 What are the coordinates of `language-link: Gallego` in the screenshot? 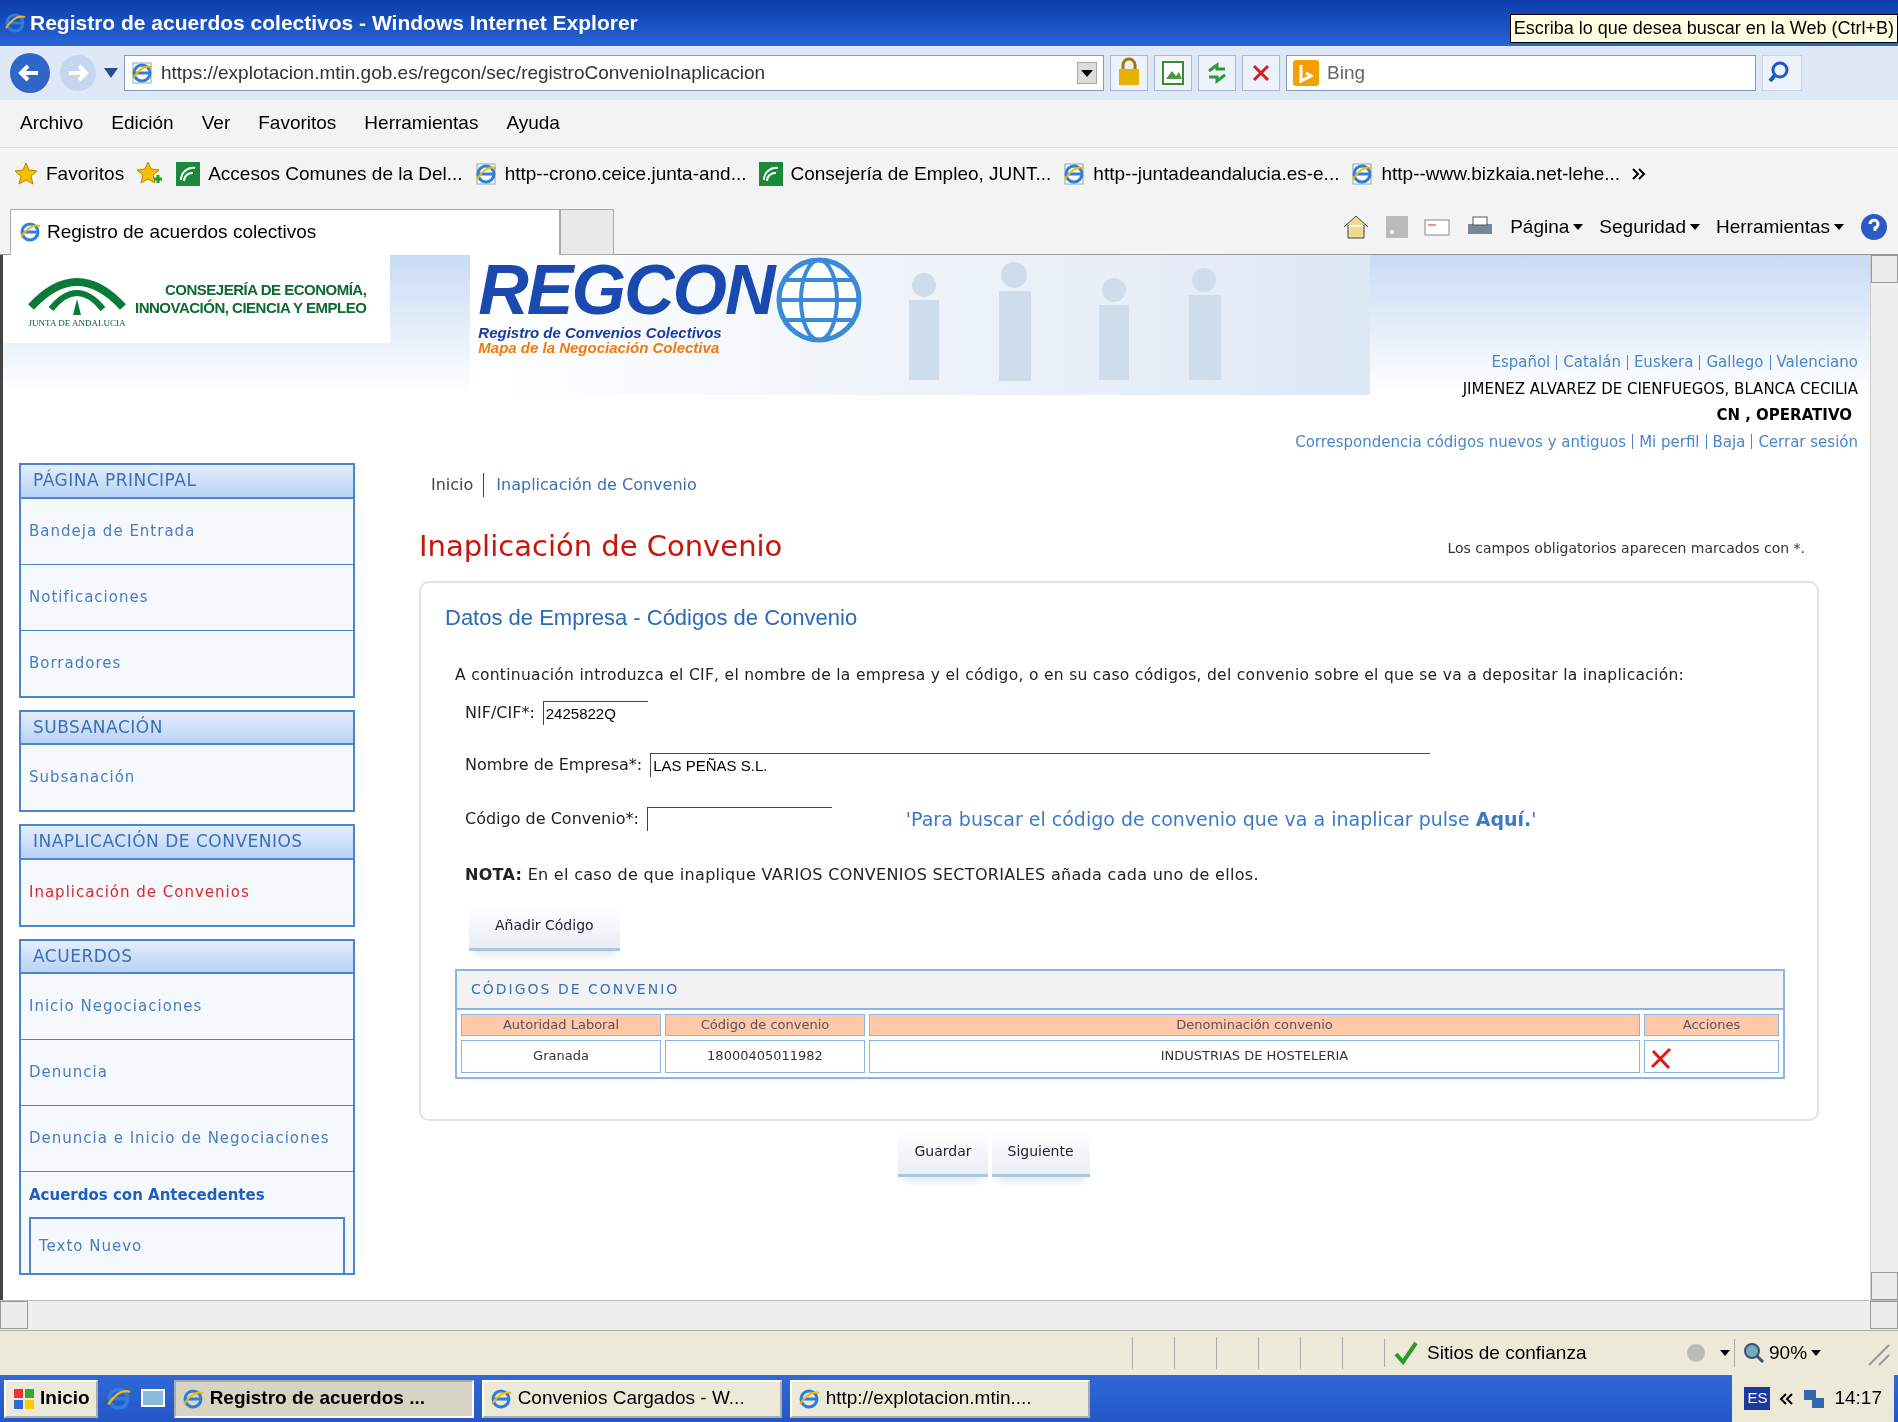 It's located at (1735, 362).